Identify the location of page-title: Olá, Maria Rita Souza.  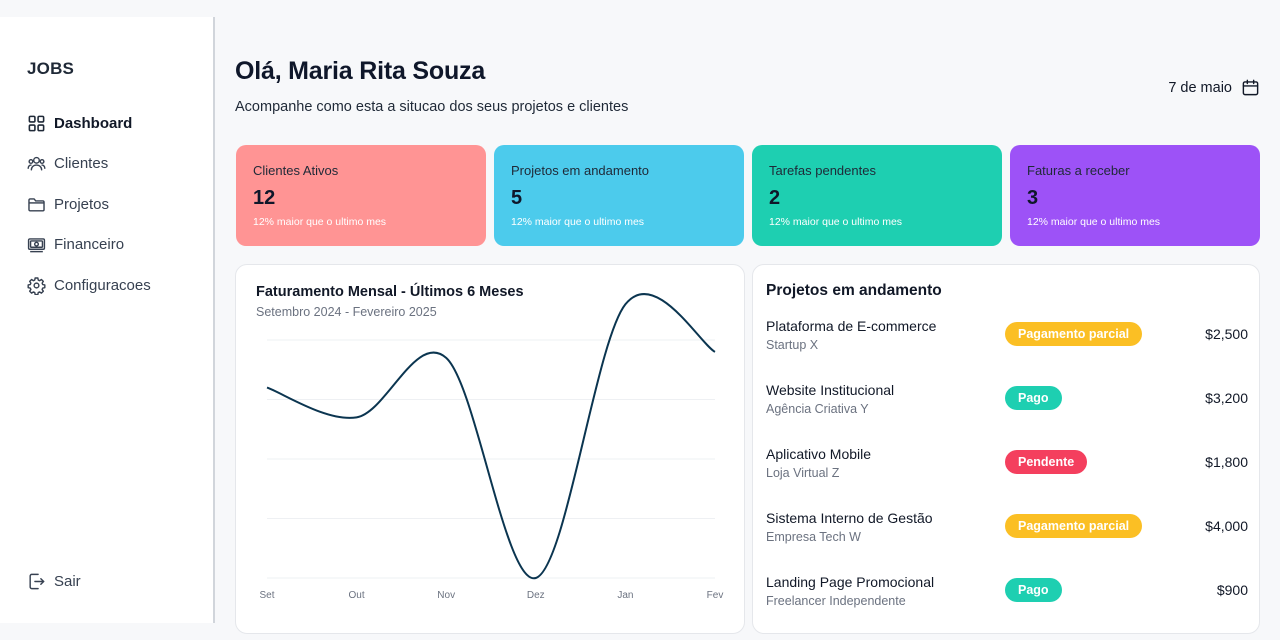
(360, 71).